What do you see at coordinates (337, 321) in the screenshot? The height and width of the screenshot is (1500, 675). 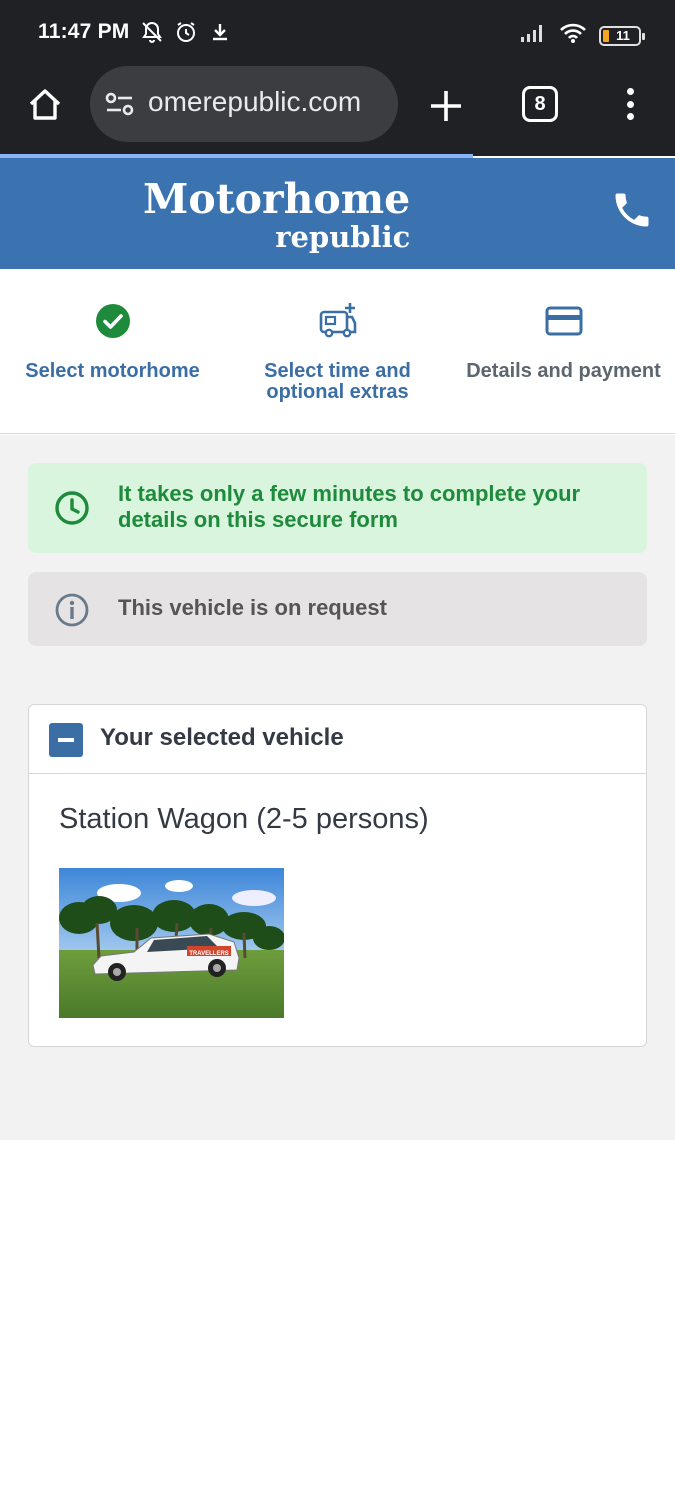 I see `van-plus-icon` at bounding box center [337, 321].